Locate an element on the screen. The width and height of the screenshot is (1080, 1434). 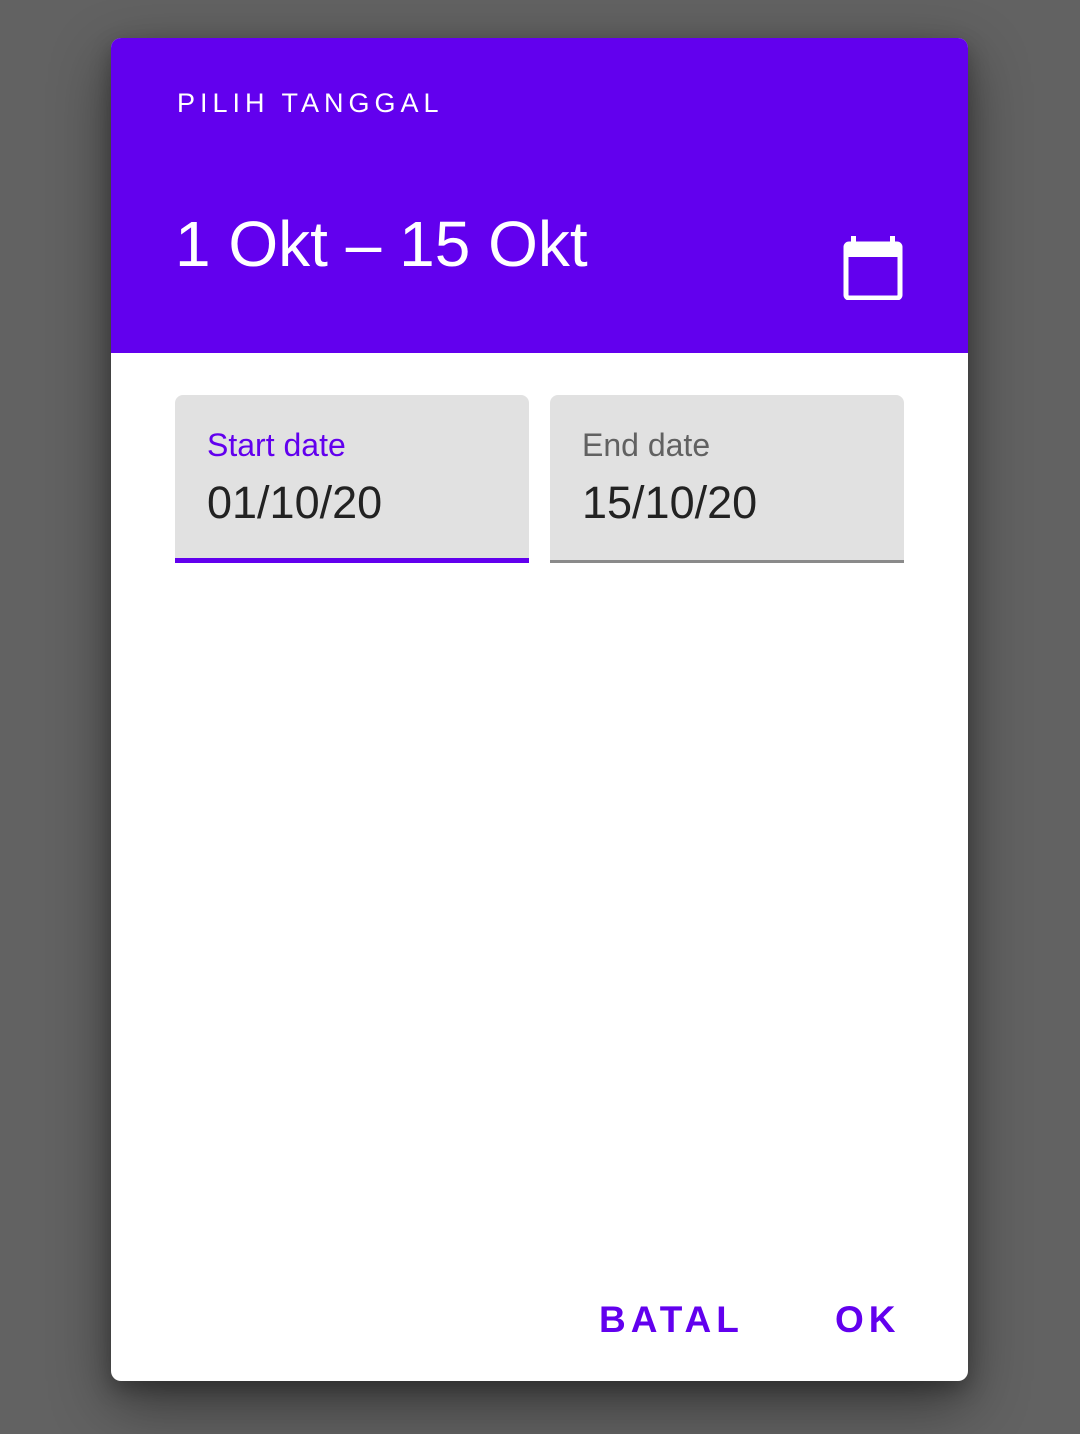
selected-date-range: 1 Okt – 15 Okt is located at coordinates (381, 244).